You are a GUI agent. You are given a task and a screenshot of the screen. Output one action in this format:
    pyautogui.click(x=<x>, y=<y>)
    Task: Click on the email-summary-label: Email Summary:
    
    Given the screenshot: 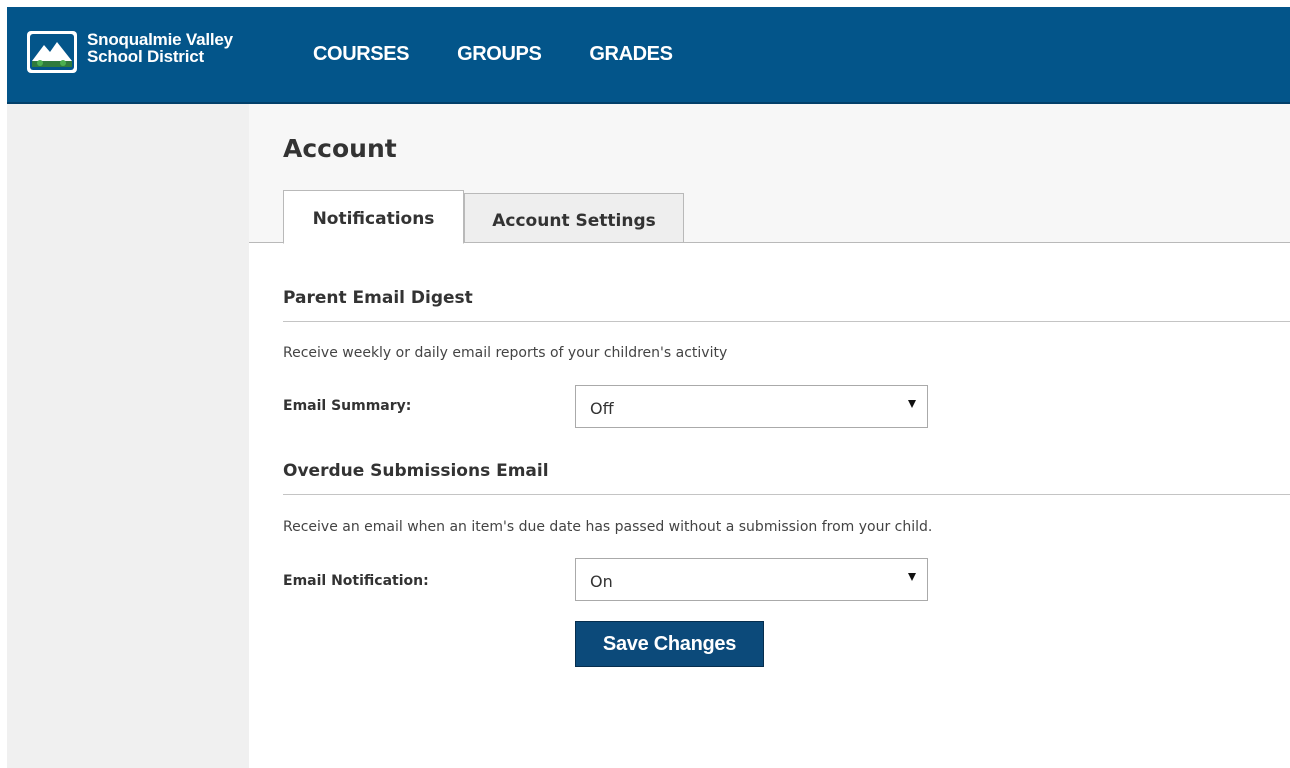 What is the action you would take?
    pyautogui.click(x=347, y=406)
    